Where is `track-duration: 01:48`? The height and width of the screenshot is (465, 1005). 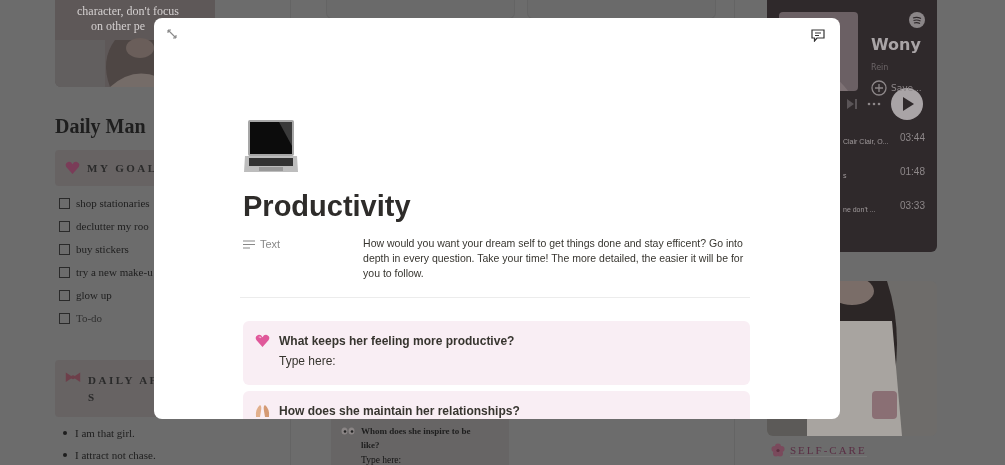
track-duration: 01:48 is located at coordinates (912, 171).